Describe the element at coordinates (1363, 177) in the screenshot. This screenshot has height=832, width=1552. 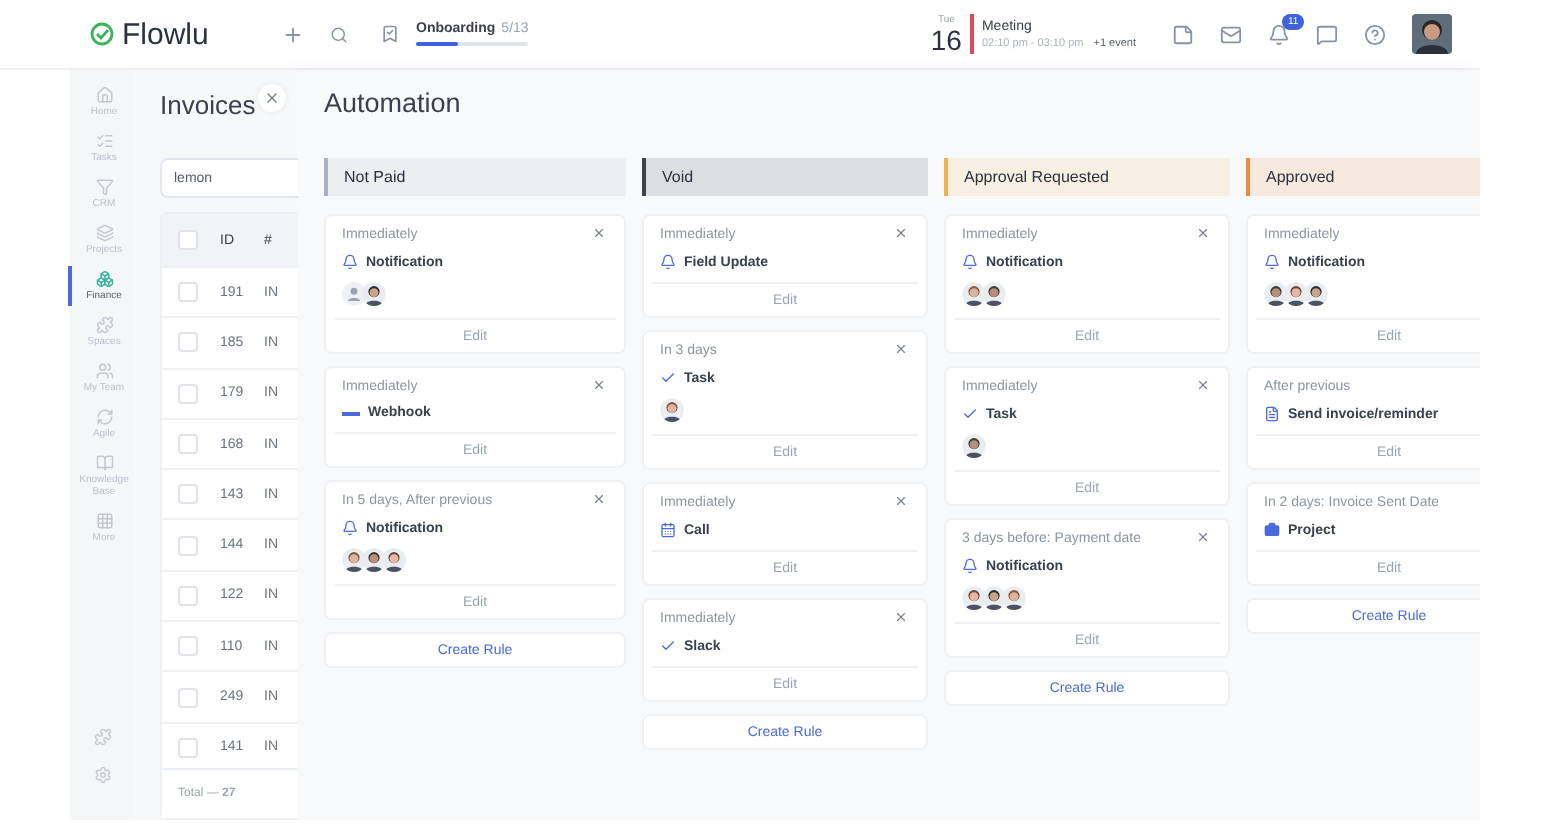
I see `column-header: Approved` at that location.